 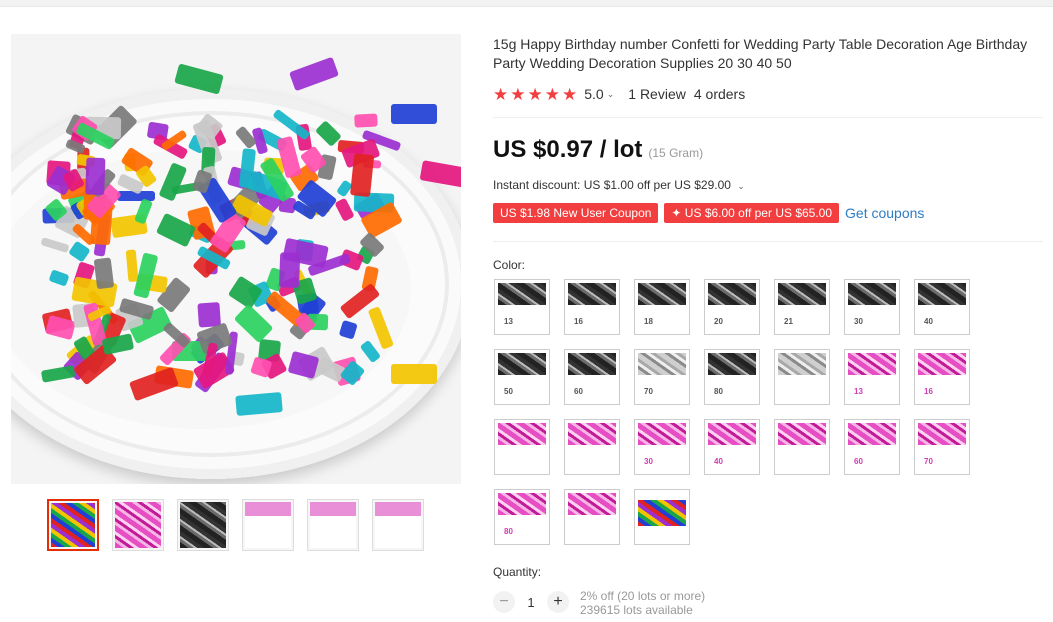 What do you see at coordinates (662, 307) in the screenshot?
I see `color-option: 18` at bounding box center [662, 307].